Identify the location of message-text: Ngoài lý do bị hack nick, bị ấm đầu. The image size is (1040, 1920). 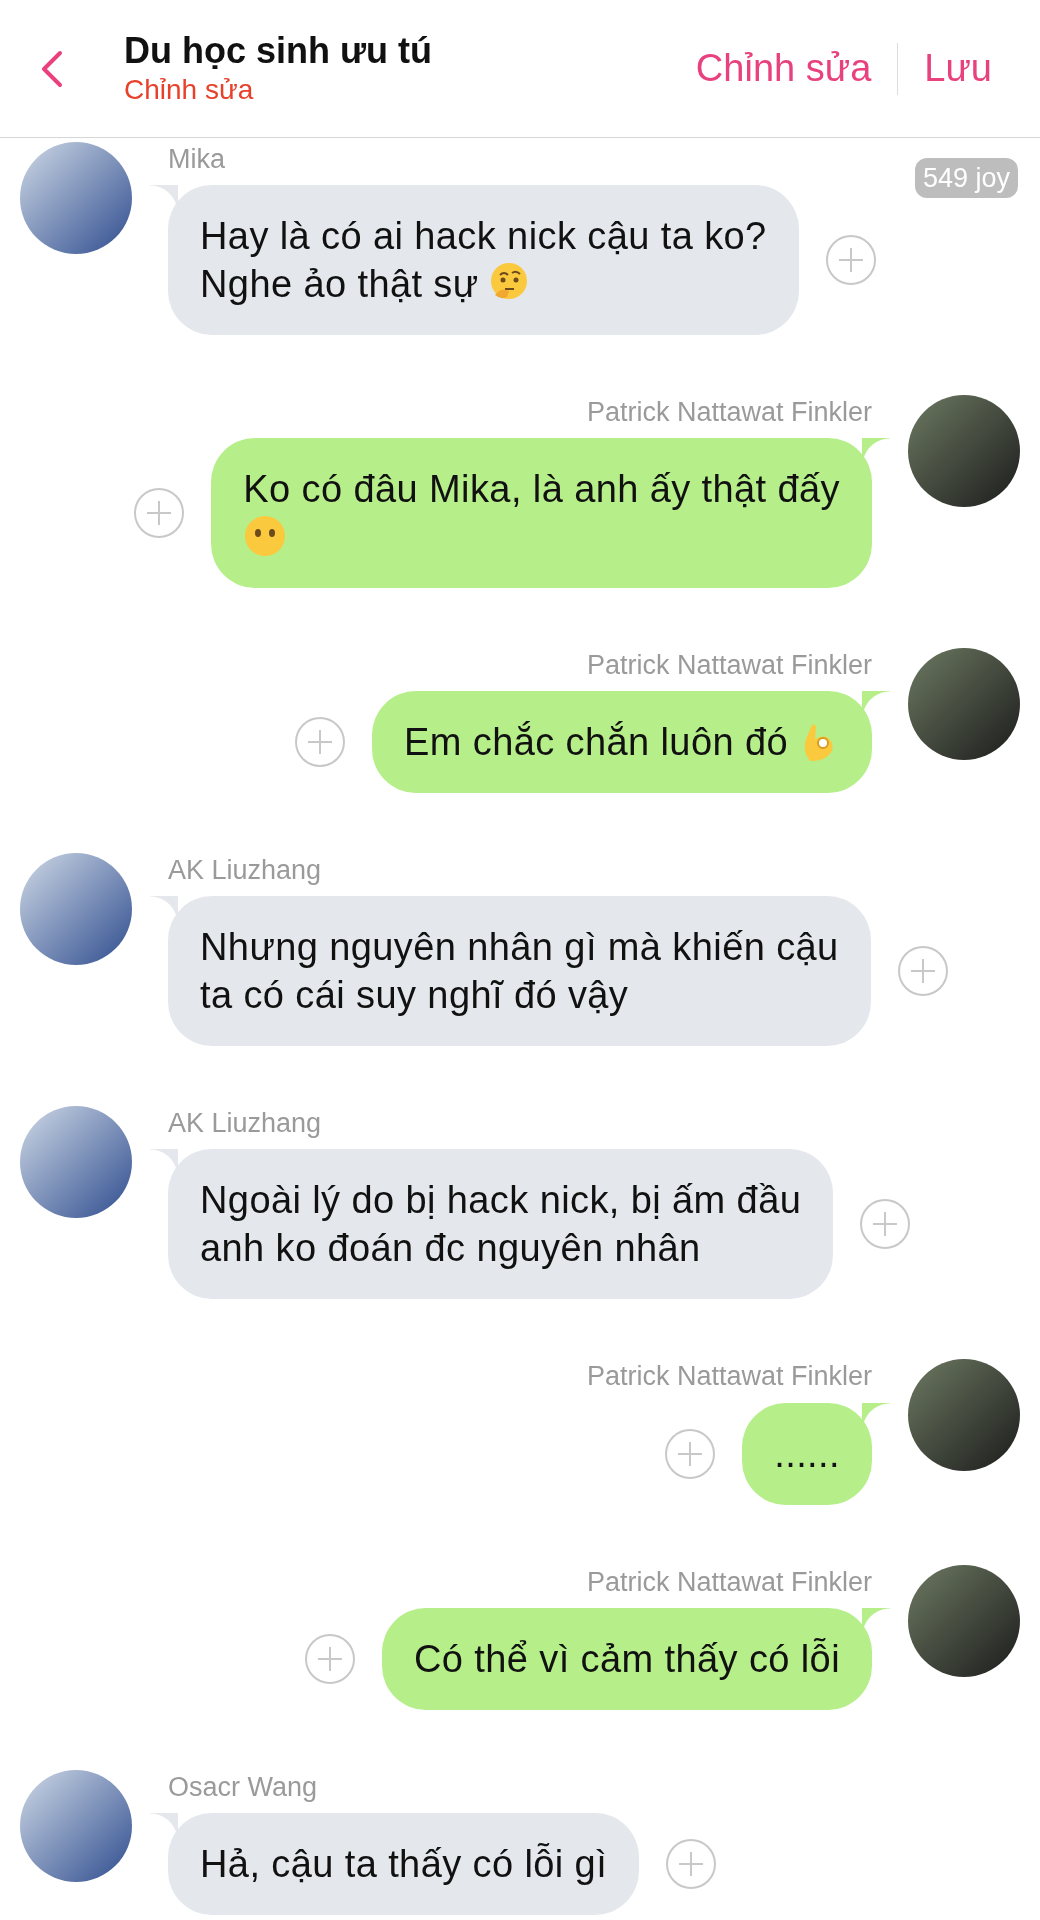
(501, 1201).